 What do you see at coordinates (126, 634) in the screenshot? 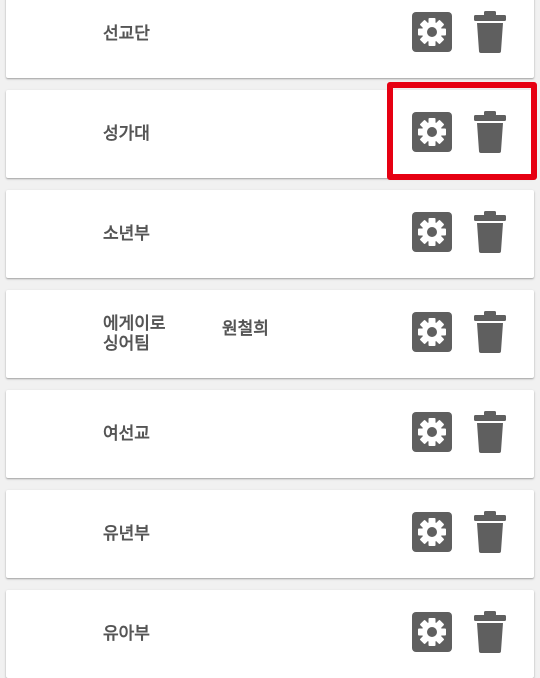
I see `group-name: 유아부` at bounding box center [126, 634].